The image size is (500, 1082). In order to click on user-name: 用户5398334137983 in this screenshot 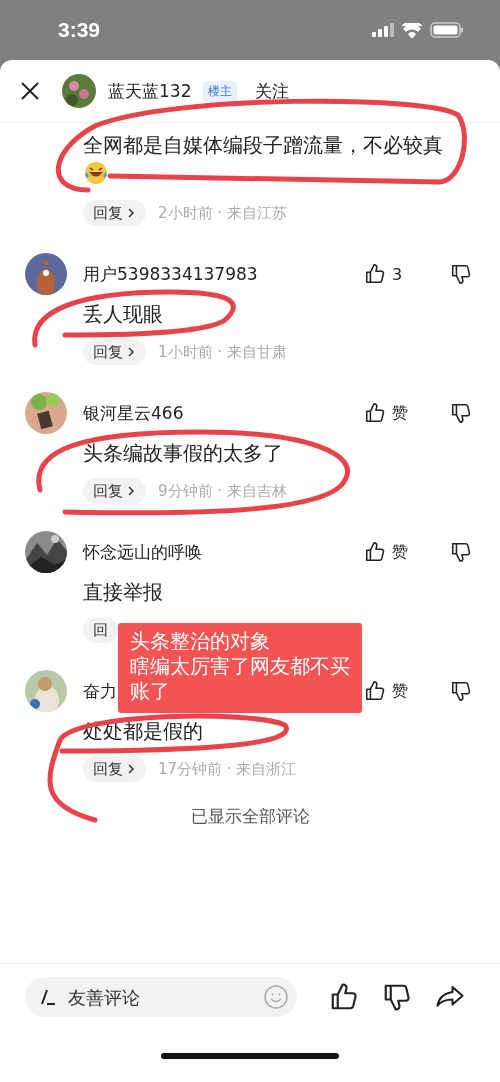, I will do `click(170, 274)`.